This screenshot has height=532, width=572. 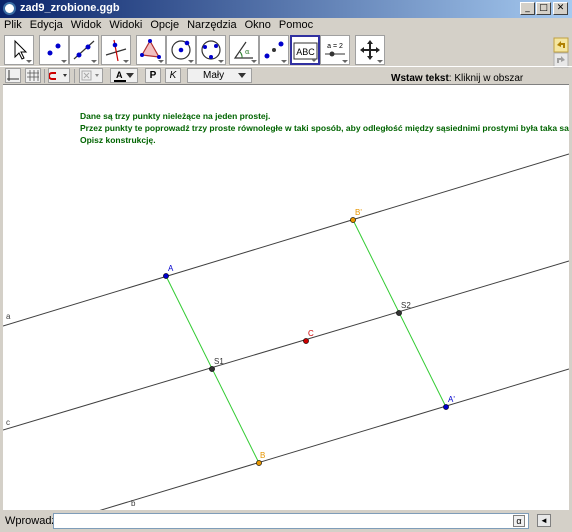 What do you see at coordinates (519, 521) in the screenshot?
I see `symbol-alpha-button: α` at bounding box center [519, 521].